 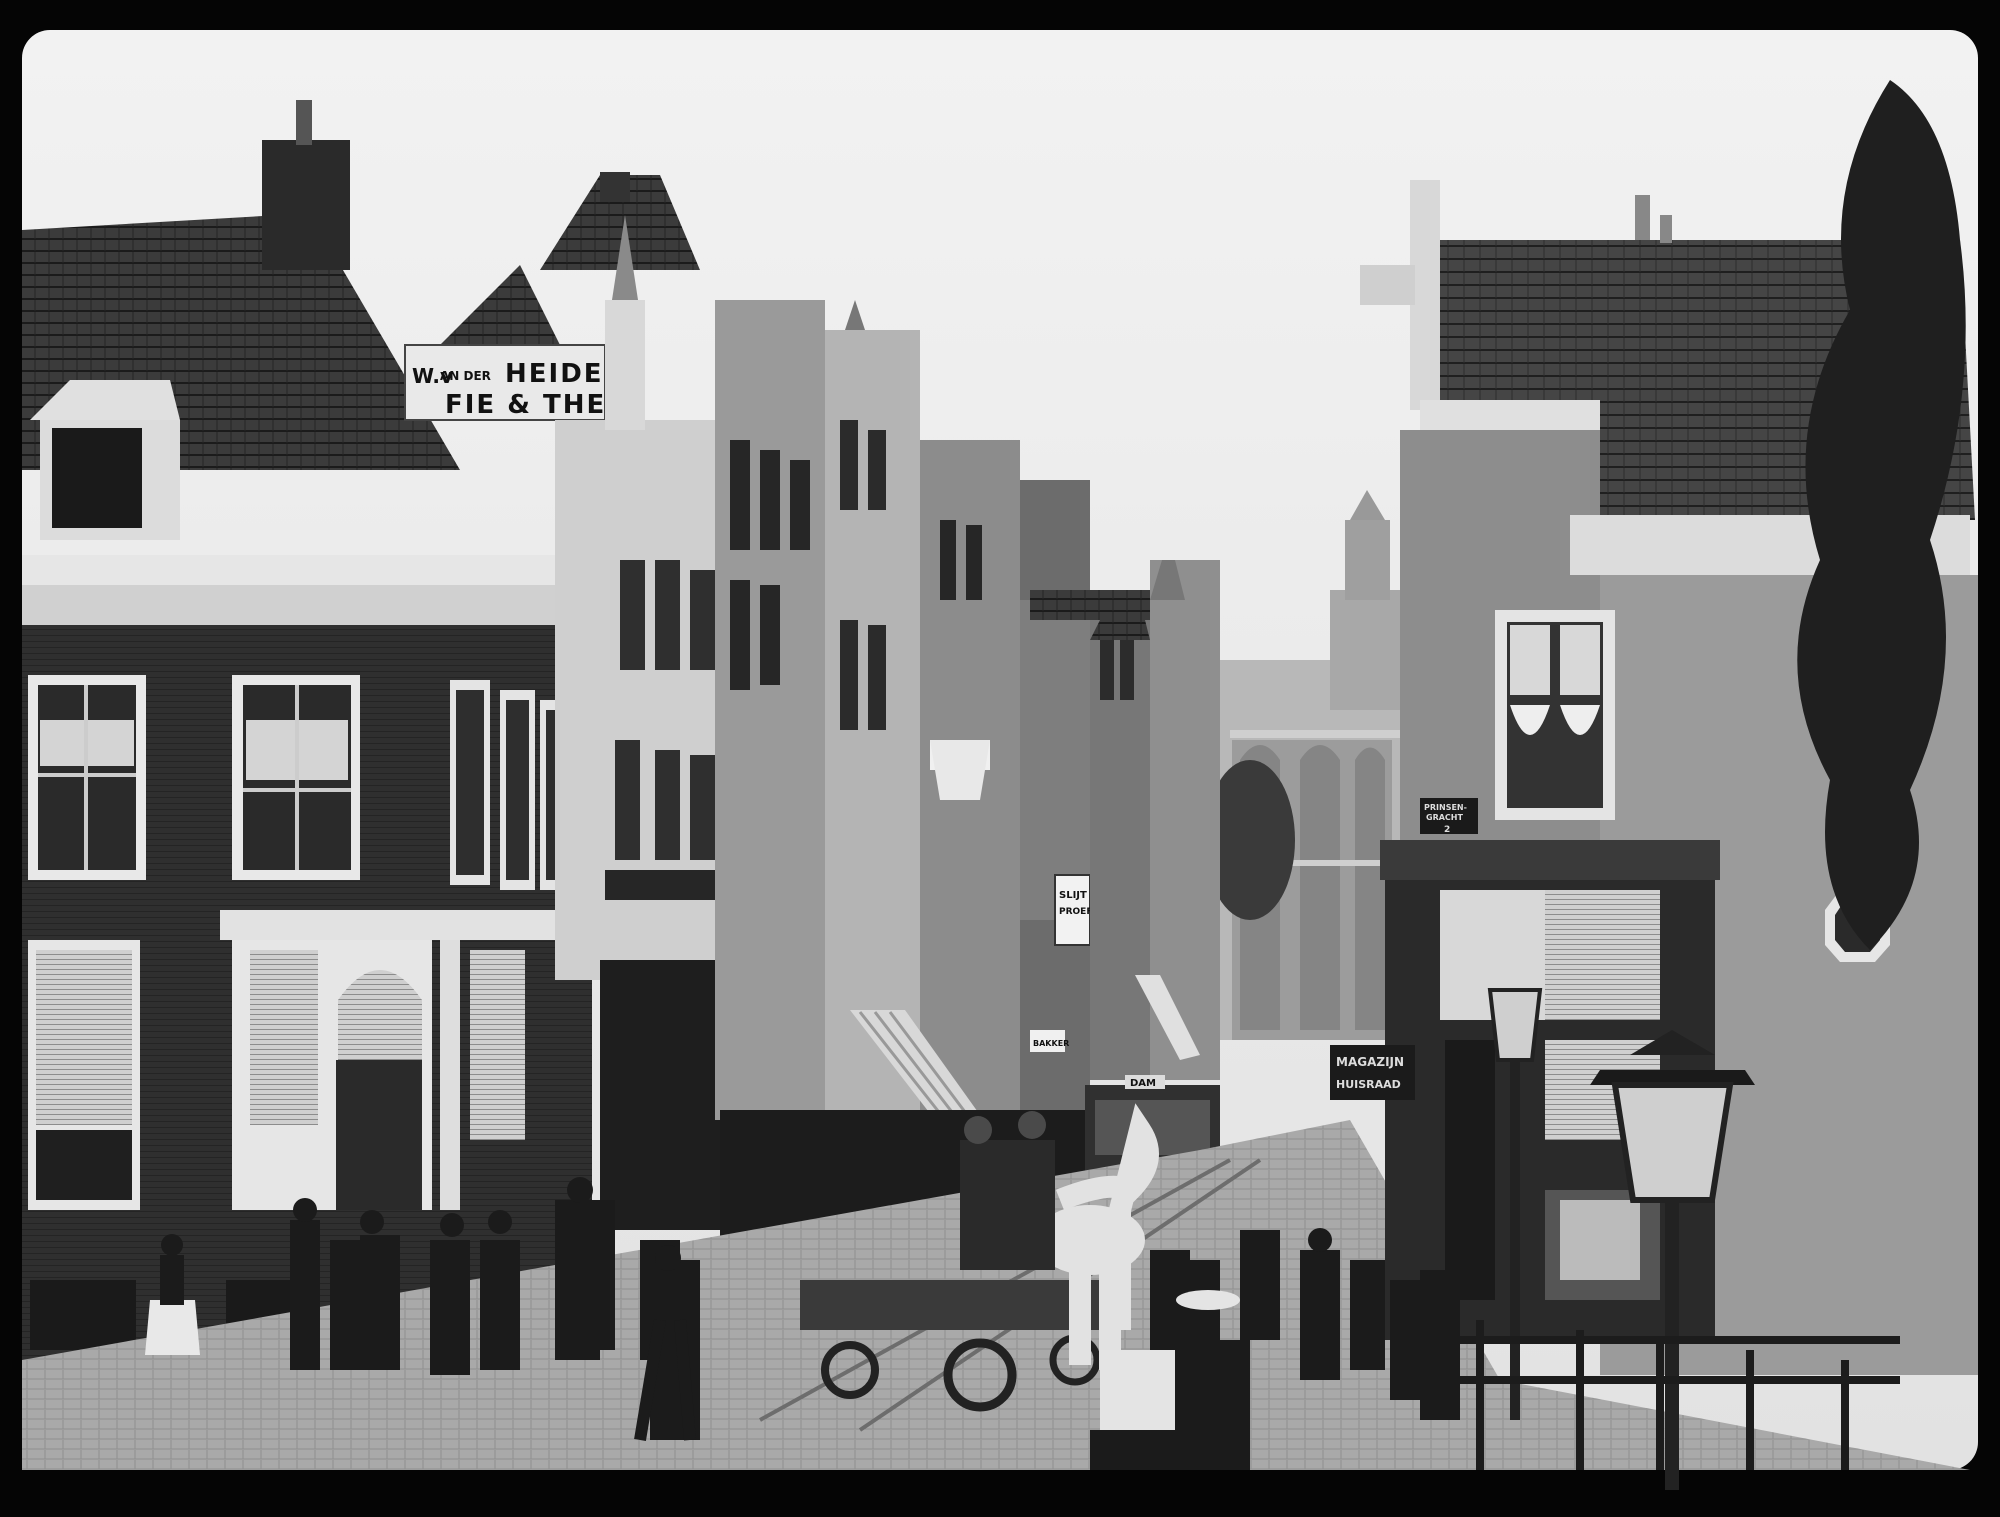 I want to click on heide-sign-ander: AN DER, so click(x=465, y=376).